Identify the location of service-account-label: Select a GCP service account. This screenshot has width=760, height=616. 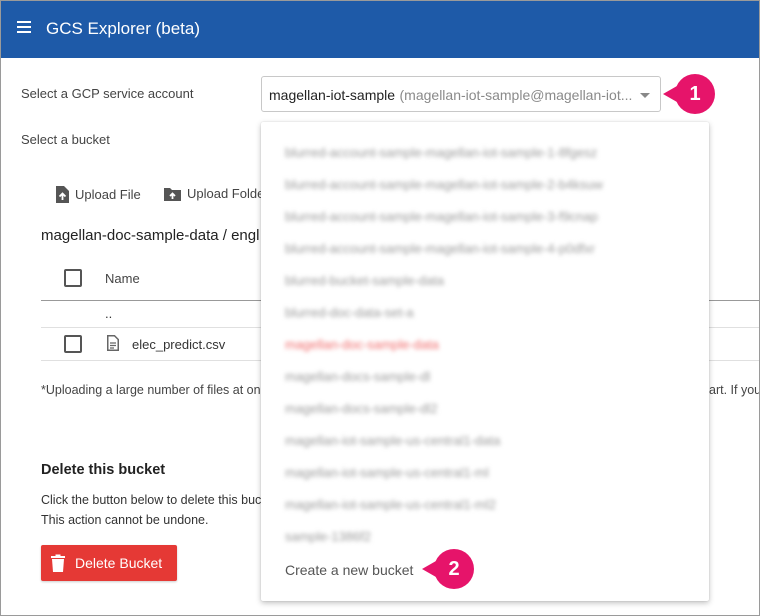
(107, 93).